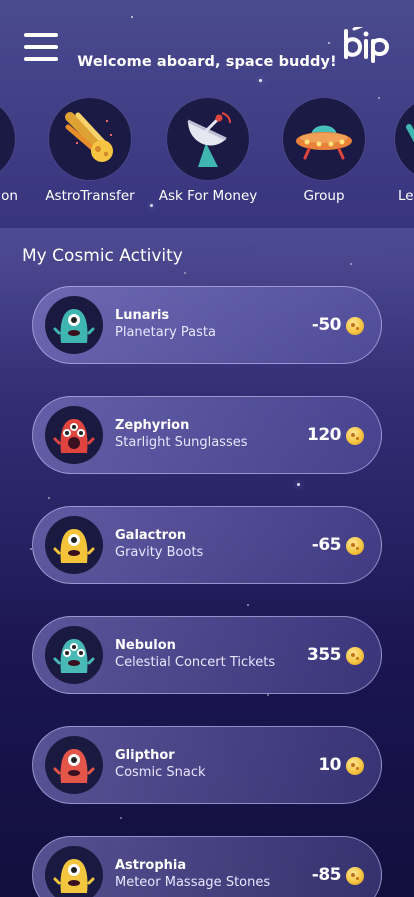  Describe the element at coordinates (324, 655) in the screenshot. I see `transaction-amount: 355` at that location.